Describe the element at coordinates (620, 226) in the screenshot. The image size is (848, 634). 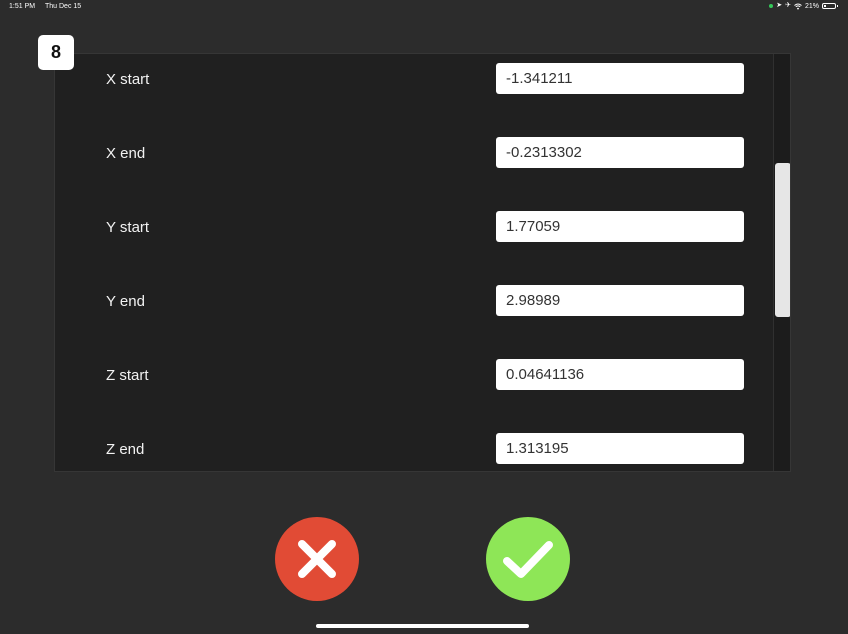
I see `y-start-input` at that location.